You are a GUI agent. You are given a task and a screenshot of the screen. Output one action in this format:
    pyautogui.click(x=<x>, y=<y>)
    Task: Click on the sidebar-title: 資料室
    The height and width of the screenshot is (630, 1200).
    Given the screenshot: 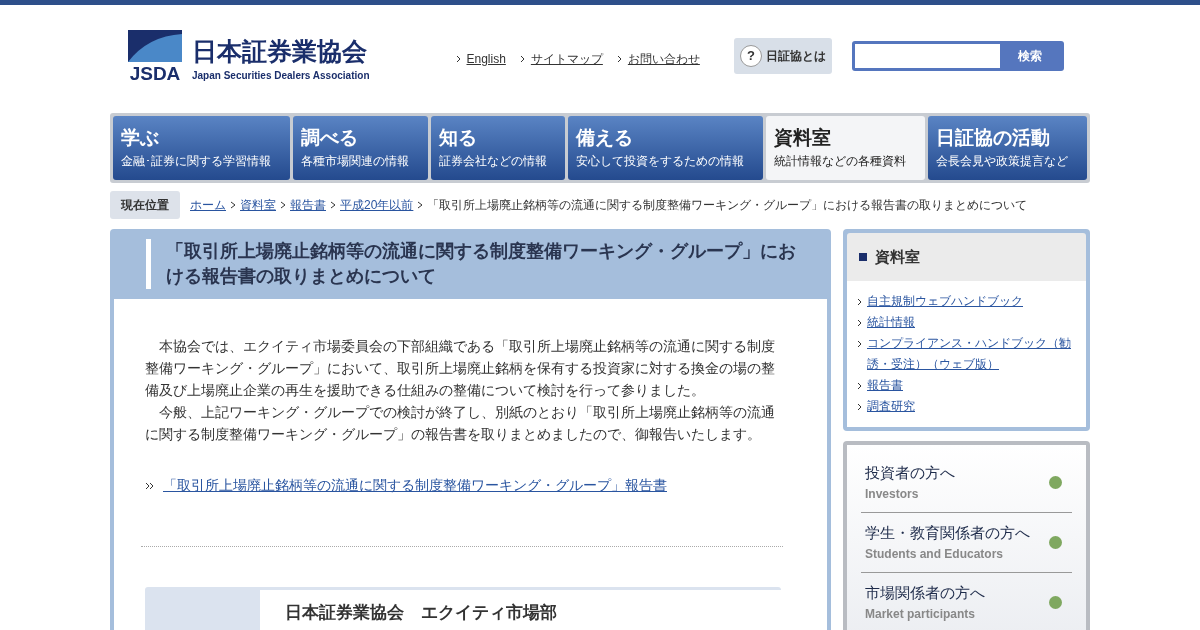 What is the action you would take?
    pyautogui.click(x=897, y=256)
    